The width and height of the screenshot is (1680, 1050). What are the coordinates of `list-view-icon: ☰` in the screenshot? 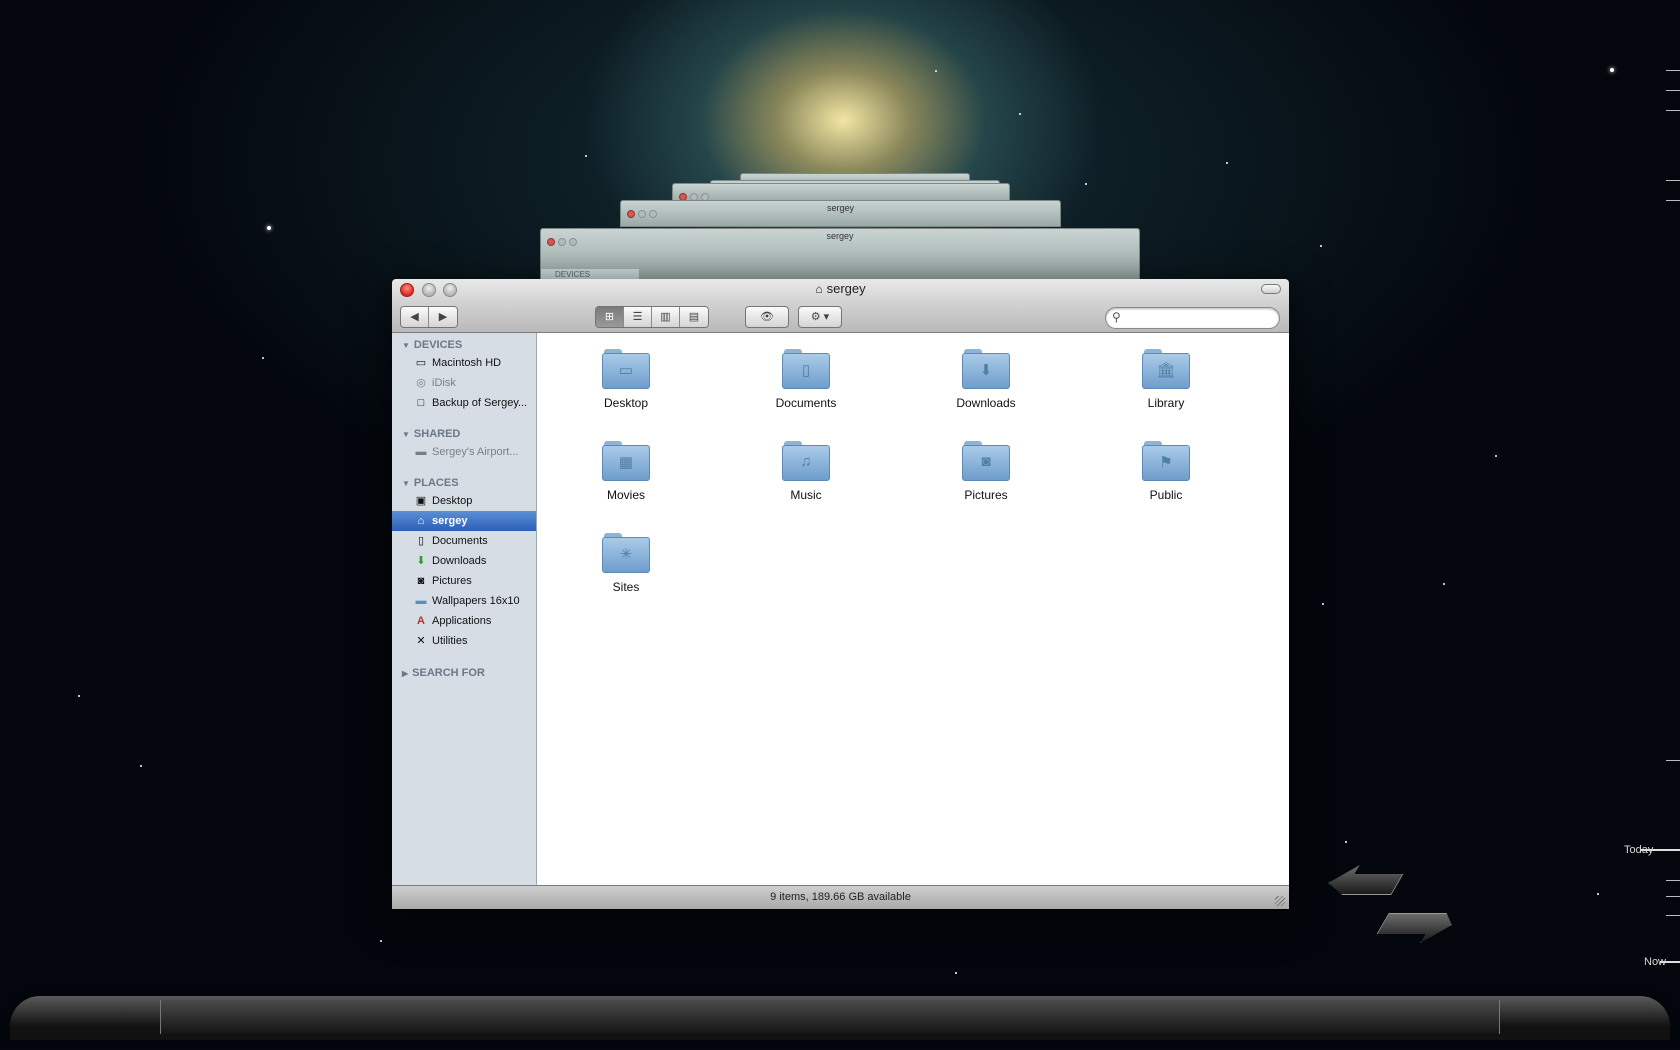 It's located at (637, 317).